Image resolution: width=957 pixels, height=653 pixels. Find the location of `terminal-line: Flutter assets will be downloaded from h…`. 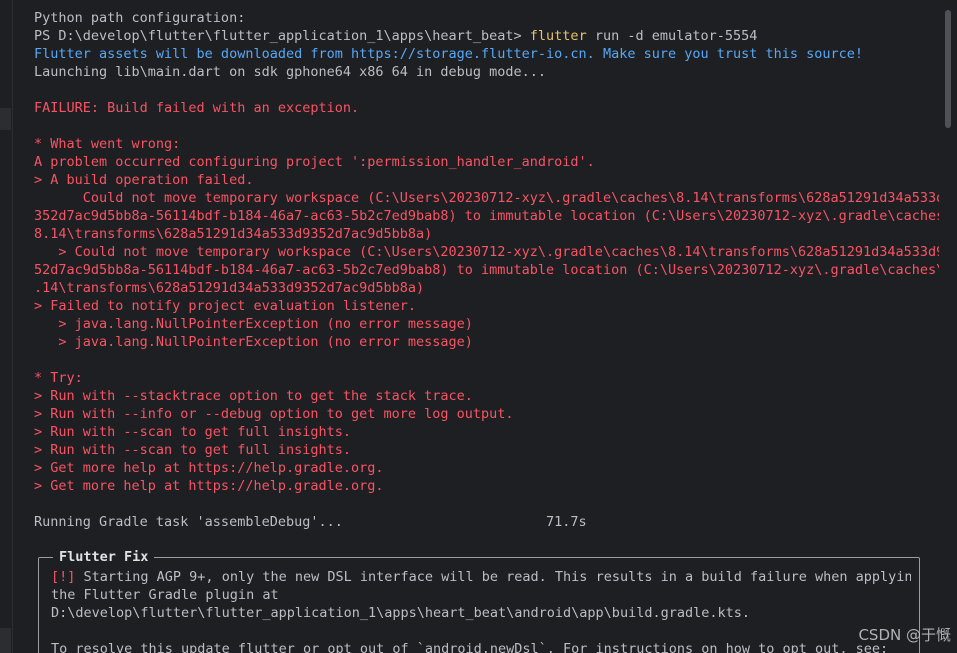

terminal-line: Flutter assets will be downloaded from h… is located at coordinates (449, 54).